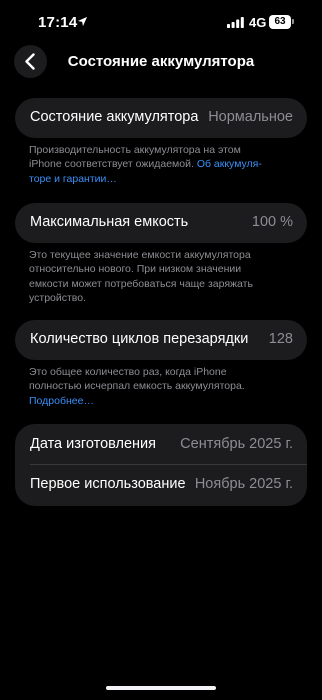 The height and width of the screenshot is (700, 322). I want to click on footnote-text: iPhone соответствует ожидаемой., so click(113, 164).